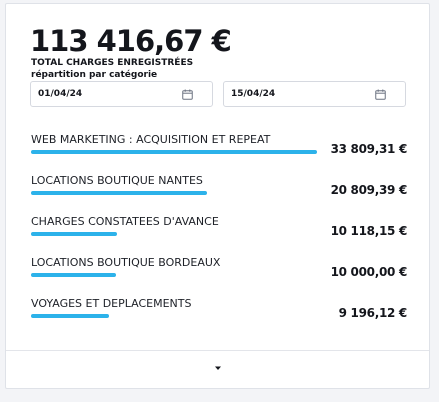 The width and height of the screenshot is (439, 402). What do you see at coordinates (125, 221) in the screenshot?
I see `category-label: CHARGES CONSTATEES D'AVANCE` at bounding box center [125, 221].